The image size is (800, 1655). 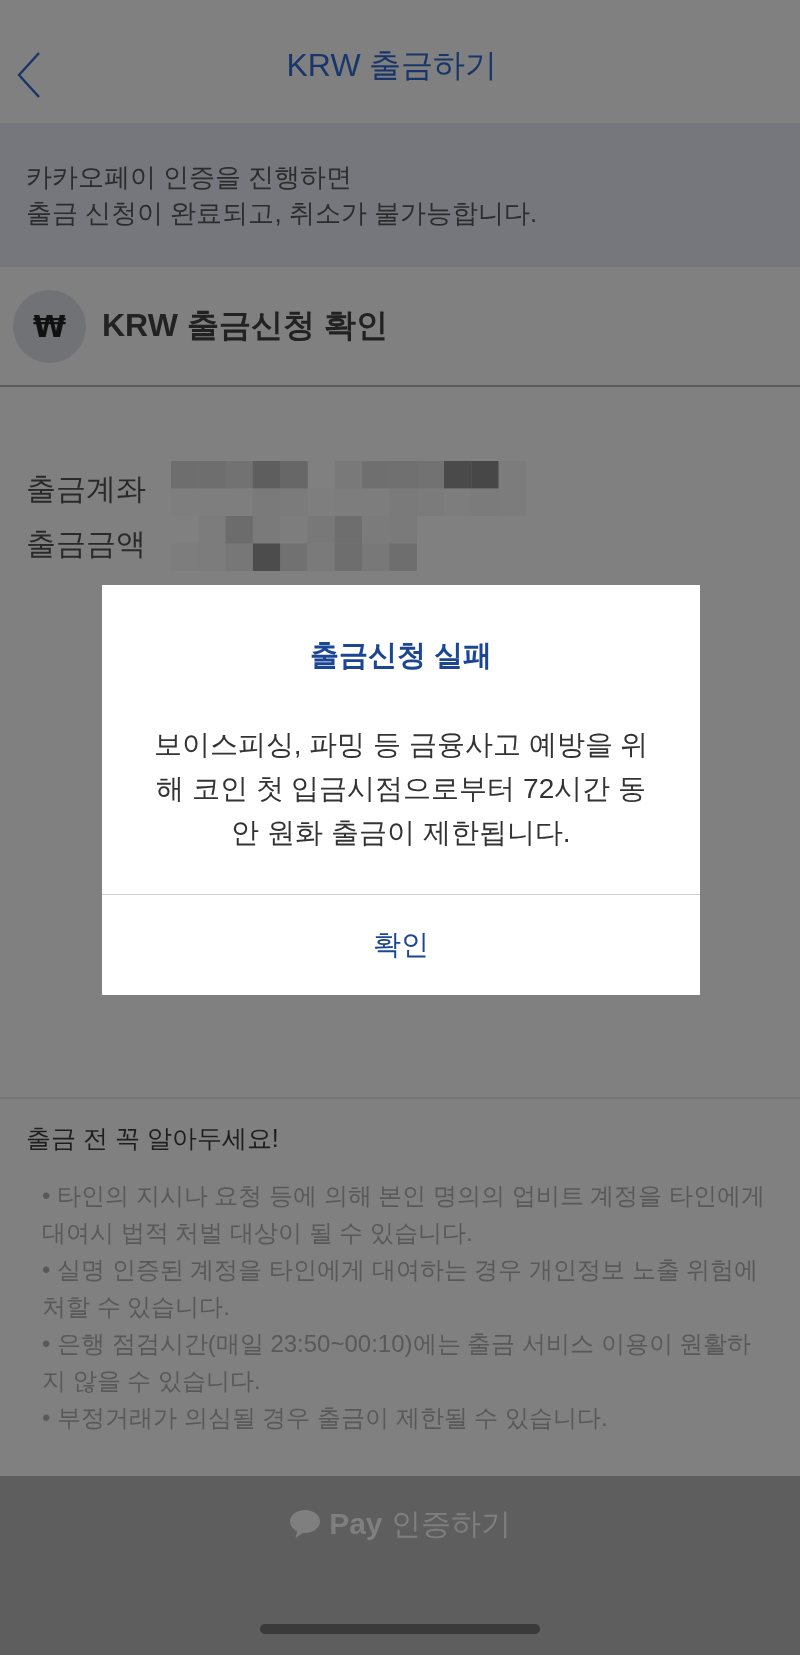 I want to click on banner-text: 카카오페이 인증을 진행하면 출금 신청이 완료되고, 취소가 불가능합니다., so click(x=282, y=195).